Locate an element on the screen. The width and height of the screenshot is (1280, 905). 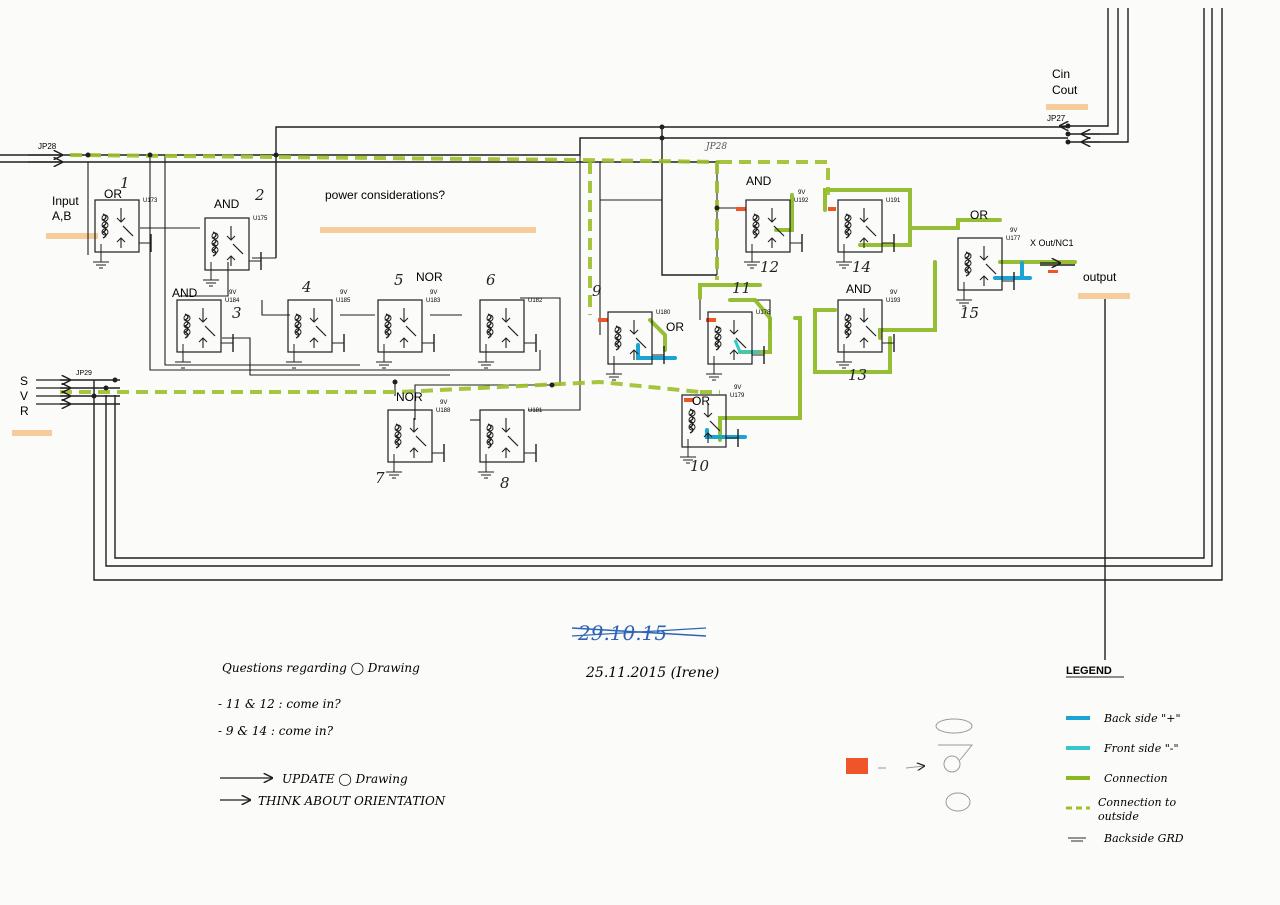
relay-number: 12 is located at coordinates (769, 267).